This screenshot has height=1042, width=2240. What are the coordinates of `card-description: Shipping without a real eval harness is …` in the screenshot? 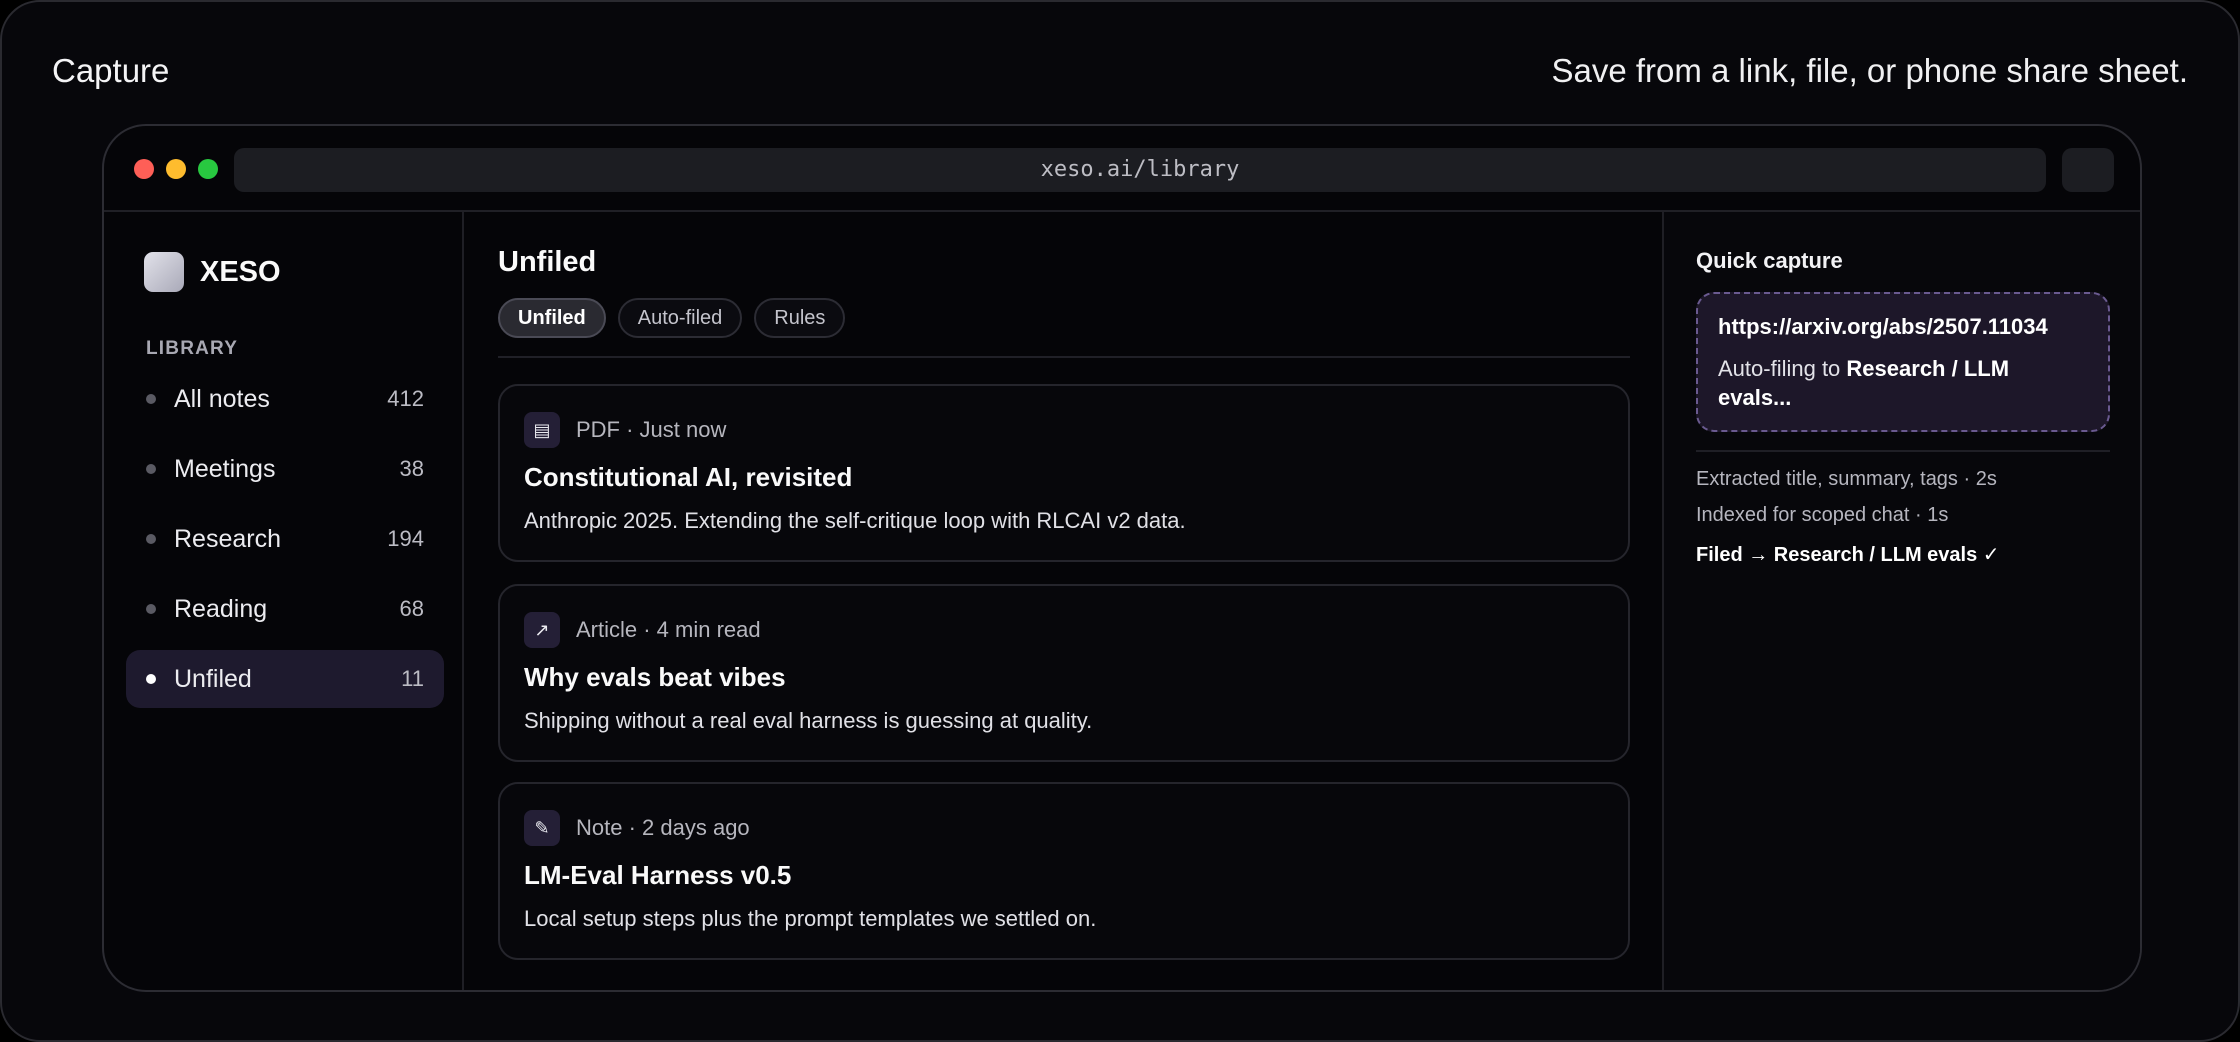 It's located at (808, 720).